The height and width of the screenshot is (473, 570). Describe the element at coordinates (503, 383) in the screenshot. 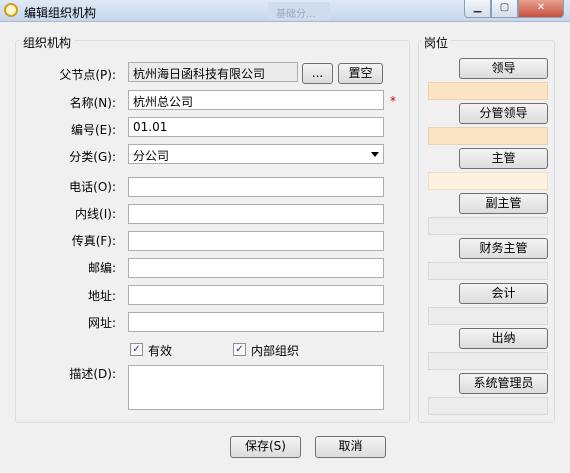

I see `position-button-sysadmin: 系统管理员` at that location.